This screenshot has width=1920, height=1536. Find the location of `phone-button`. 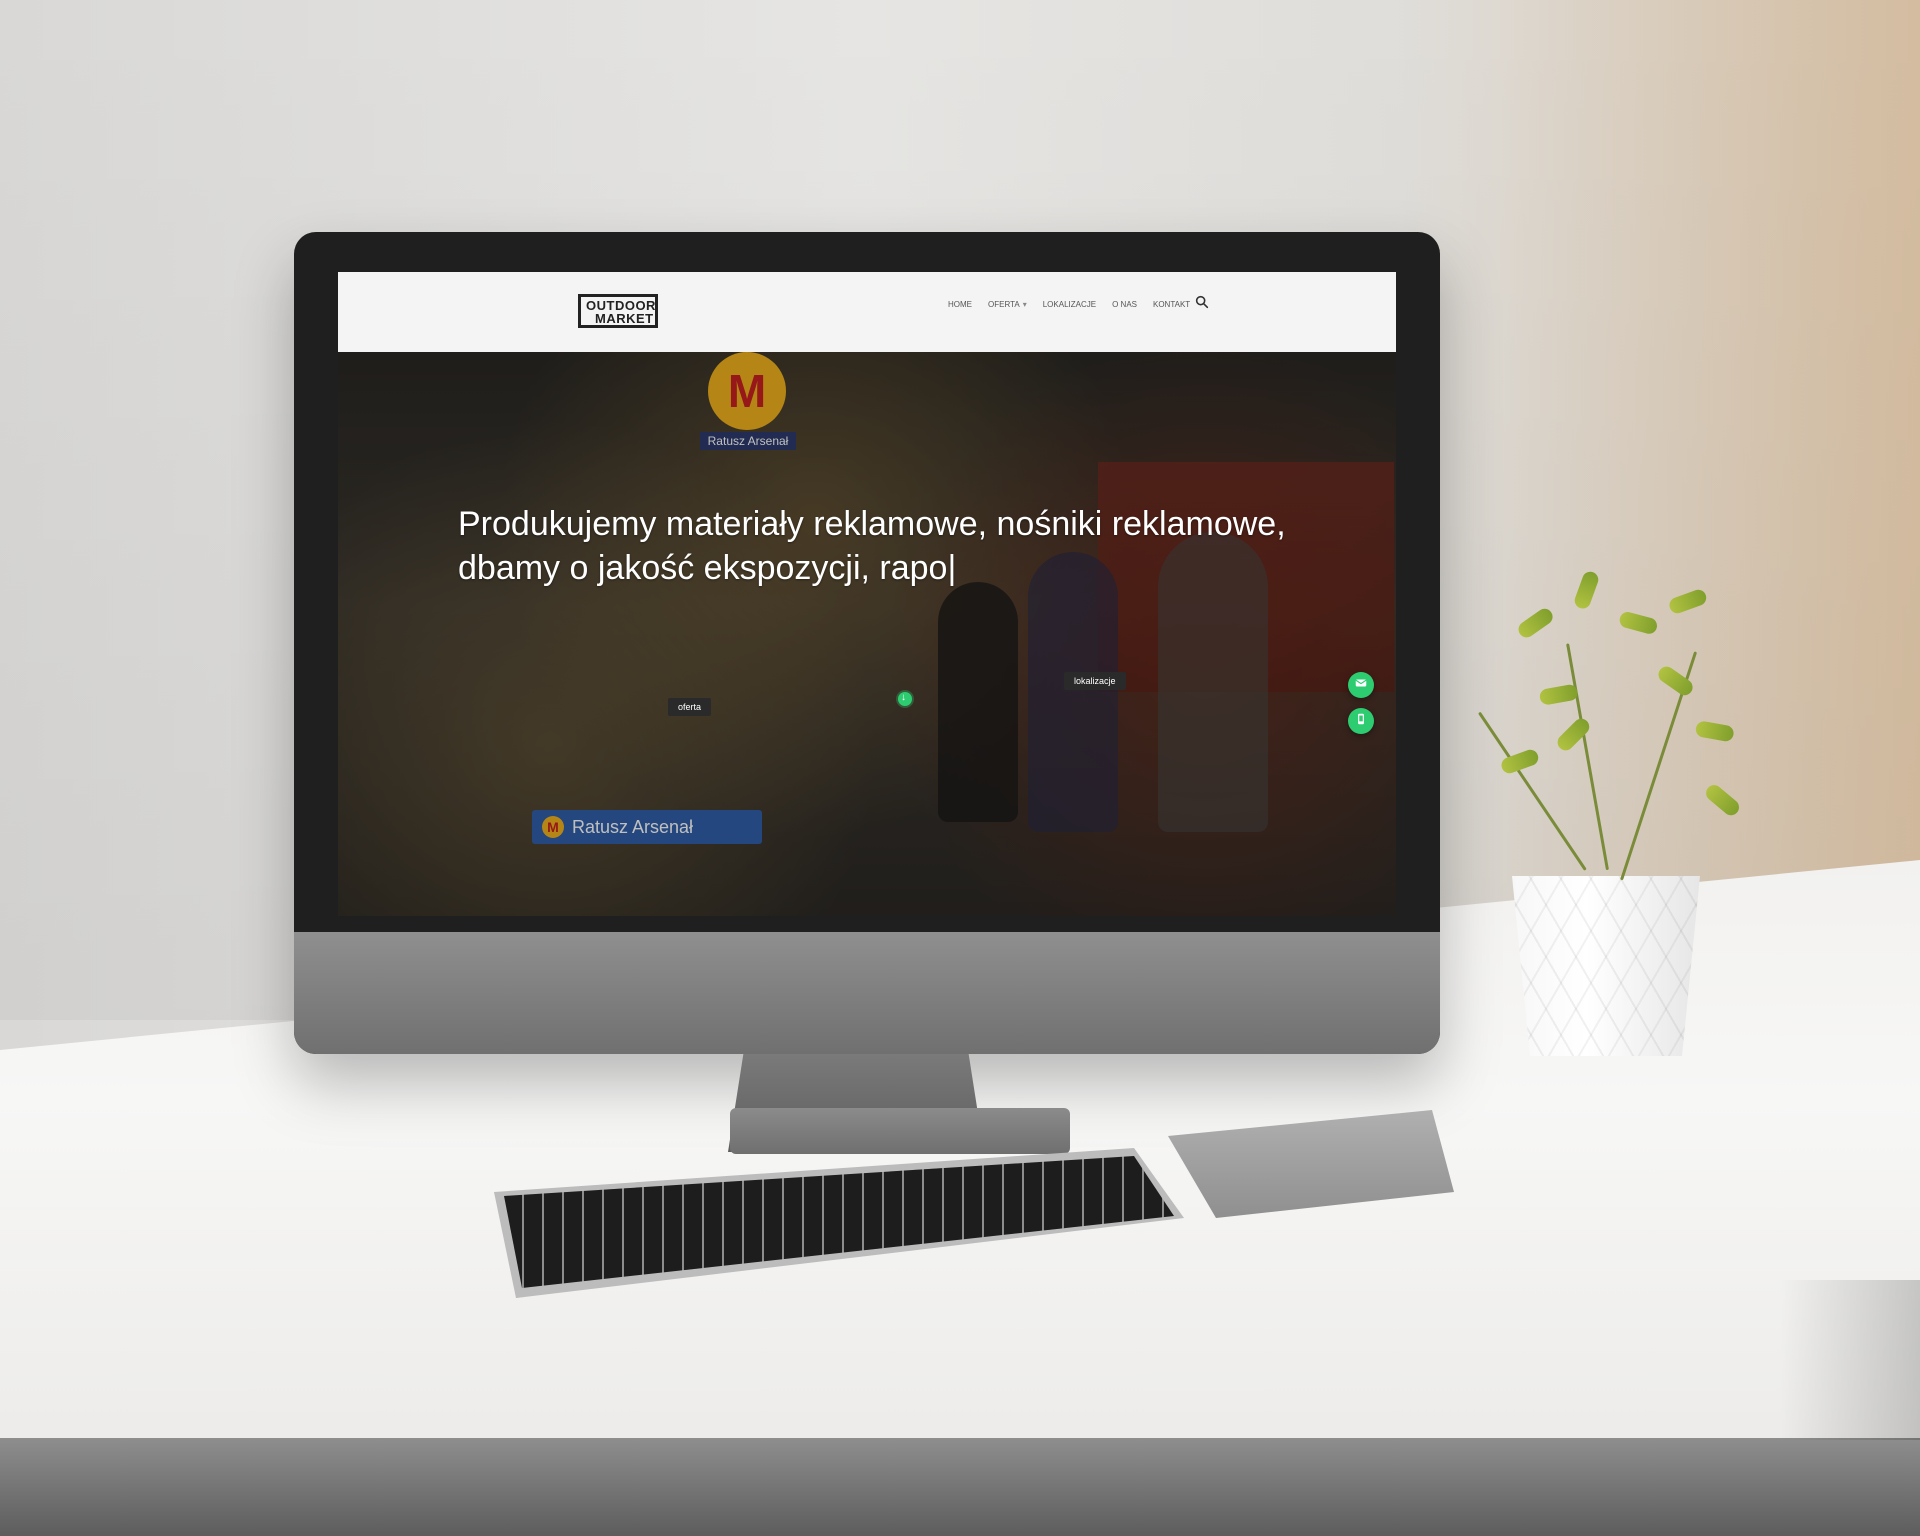

phone-button is located at coordinates (1361, 721).